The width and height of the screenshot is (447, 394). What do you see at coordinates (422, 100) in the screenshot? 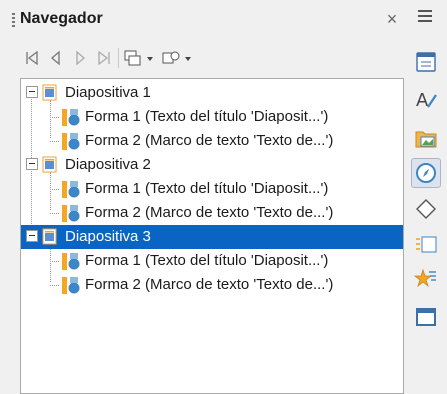
I see `svg-text: A` at bounding box center [422, 100].